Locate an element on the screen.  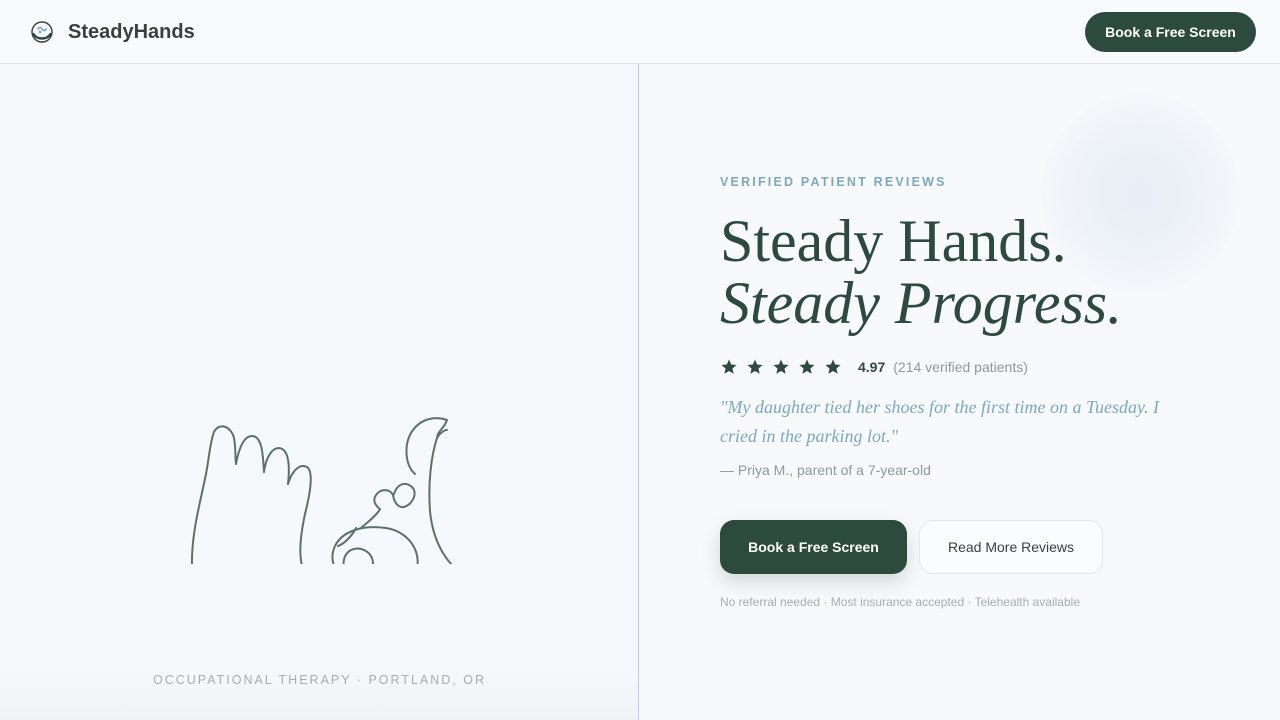
hands-circle-icon is located at coordinates (42, 32).